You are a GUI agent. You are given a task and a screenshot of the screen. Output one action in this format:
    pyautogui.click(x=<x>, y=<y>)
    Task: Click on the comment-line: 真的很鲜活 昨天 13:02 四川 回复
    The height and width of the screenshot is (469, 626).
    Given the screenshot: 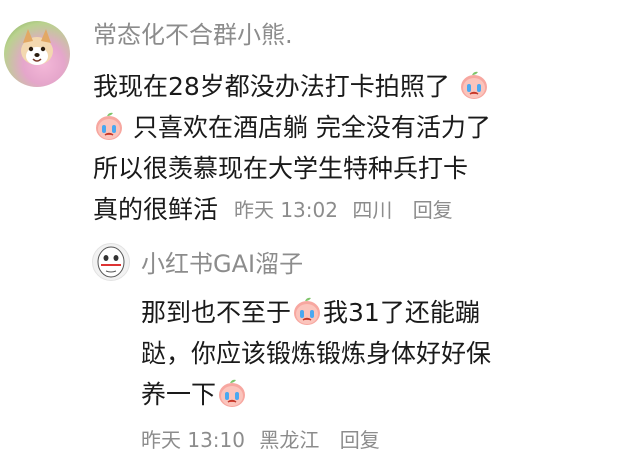 What is the action you would take?
    pyautogui.click(x=353, y=210)
    